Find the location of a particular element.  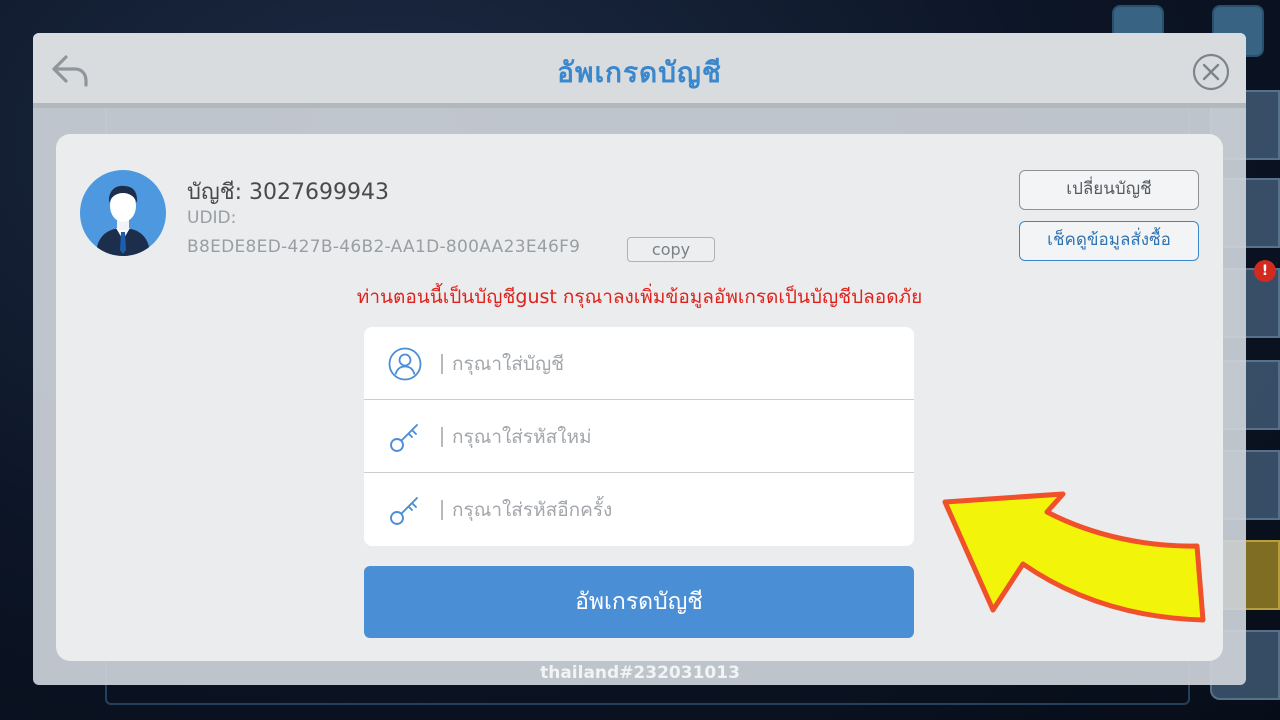

dialog-header: อัพเกรดบัญชี is located at coordinates (639, 70).